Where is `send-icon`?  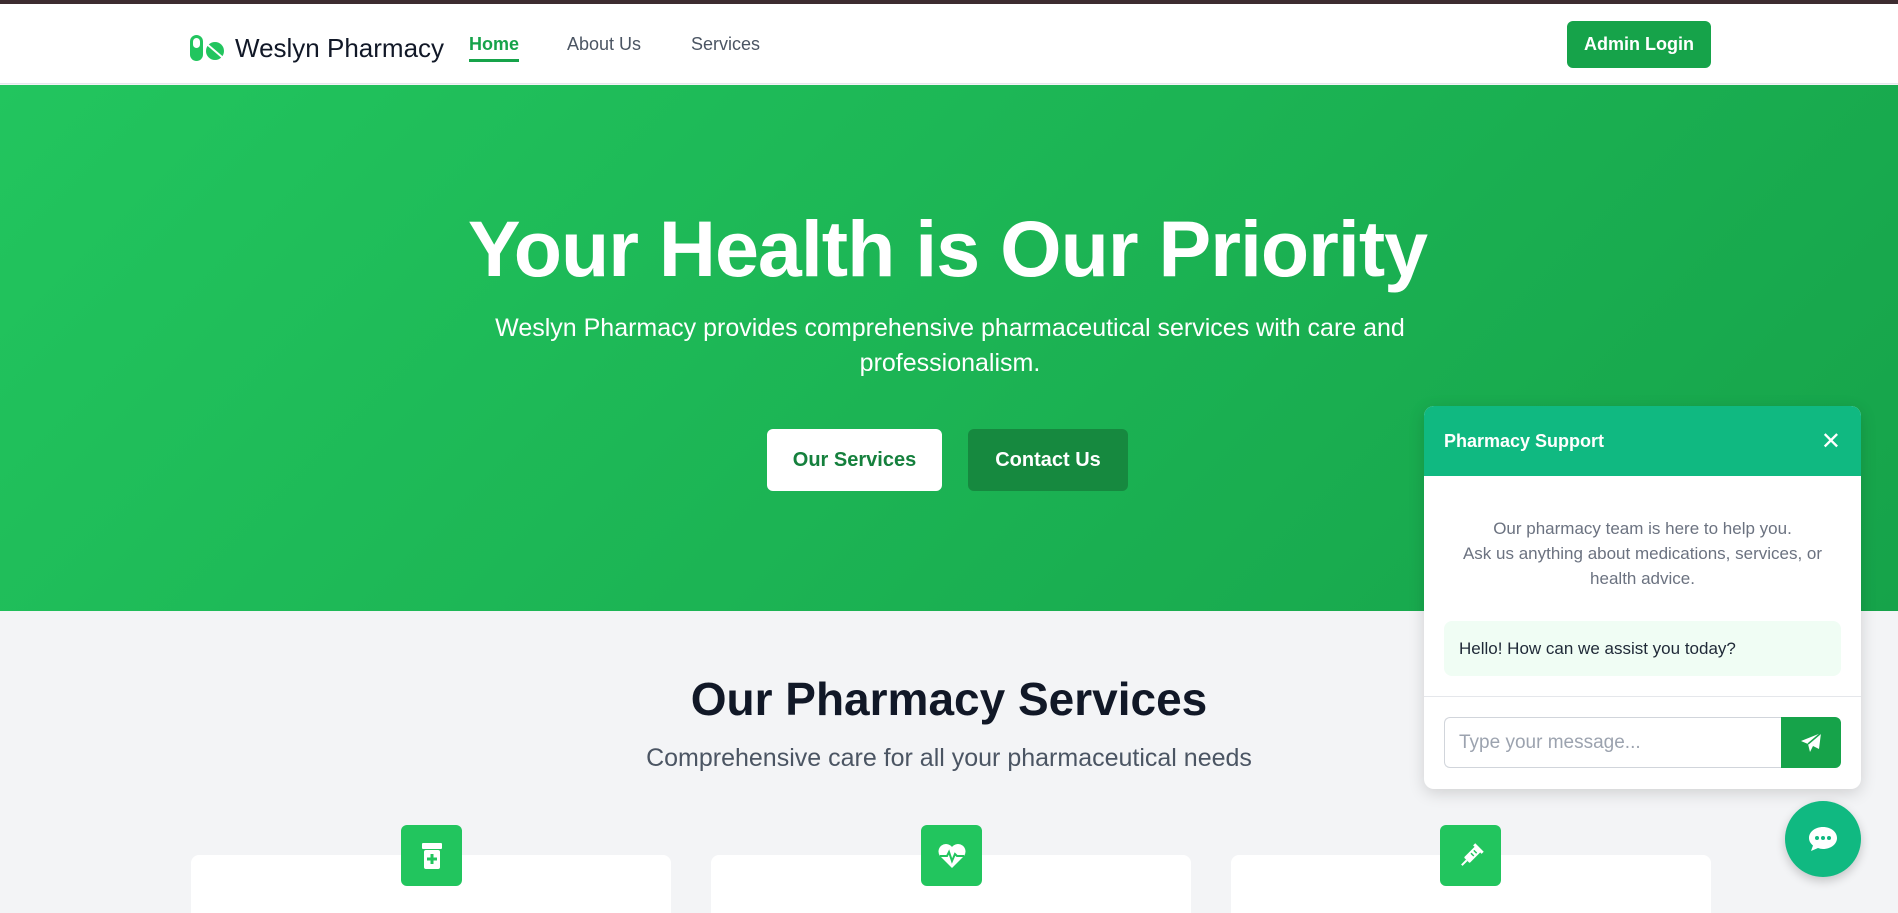
send-icon is located at coordinates (1811, 741).